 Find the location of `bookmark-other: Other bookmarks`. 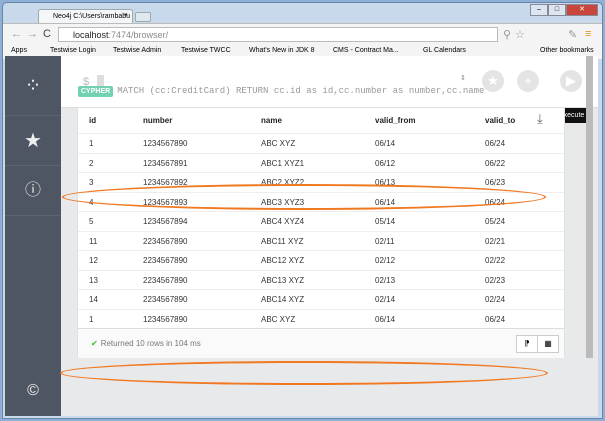

bookmark-other: Other bookmarks is located at coordinates (567, 50).